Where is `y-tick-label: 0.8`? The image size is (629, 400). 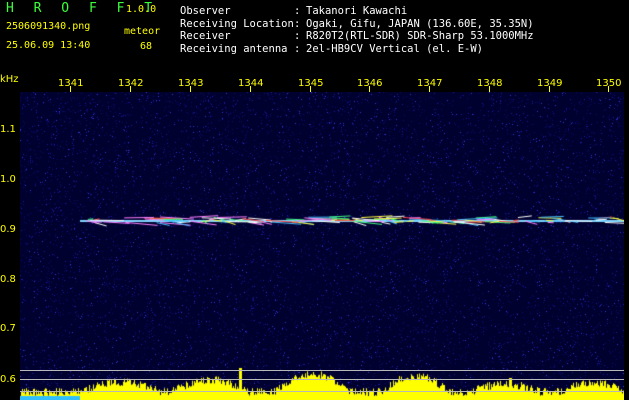
y-tick-label: 0.8 is located at coordinates (8, 279).